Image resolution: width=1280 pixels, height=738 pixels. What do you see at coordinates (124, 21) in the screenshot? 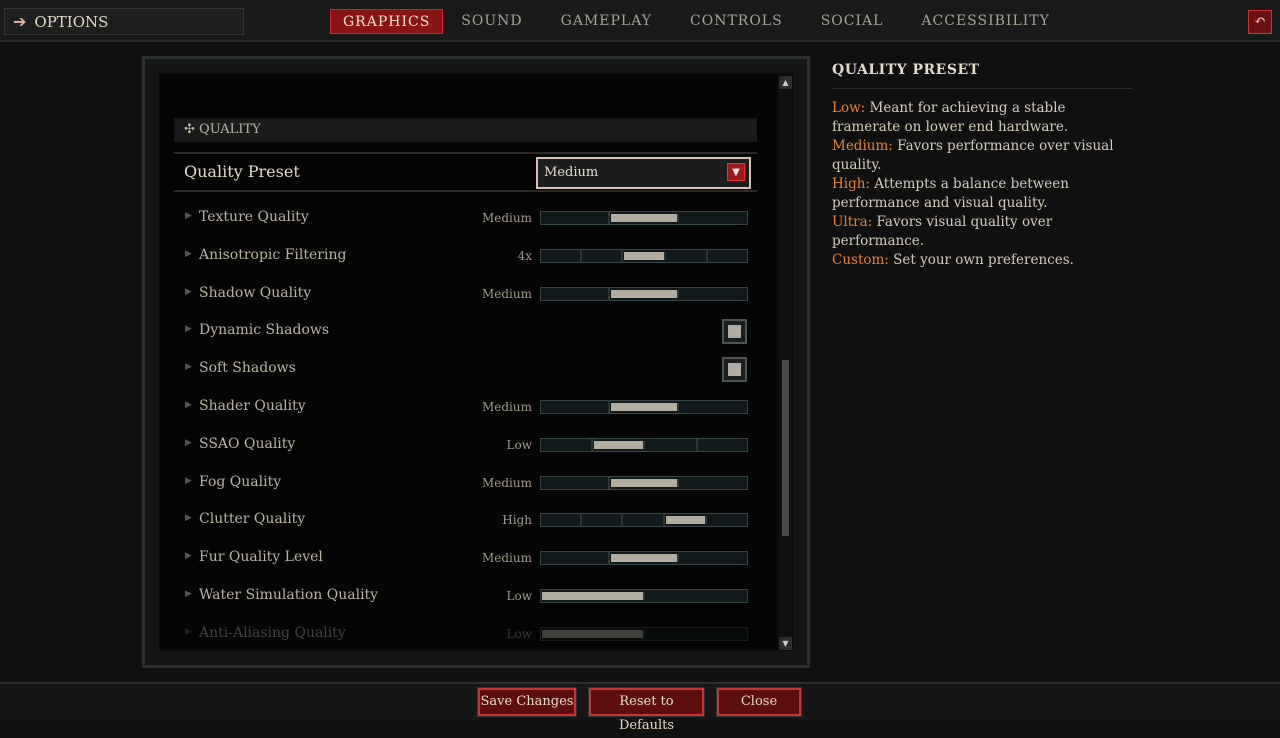
I see `options-title: ➔ OPTIONS` at bounding box center [124, 21].